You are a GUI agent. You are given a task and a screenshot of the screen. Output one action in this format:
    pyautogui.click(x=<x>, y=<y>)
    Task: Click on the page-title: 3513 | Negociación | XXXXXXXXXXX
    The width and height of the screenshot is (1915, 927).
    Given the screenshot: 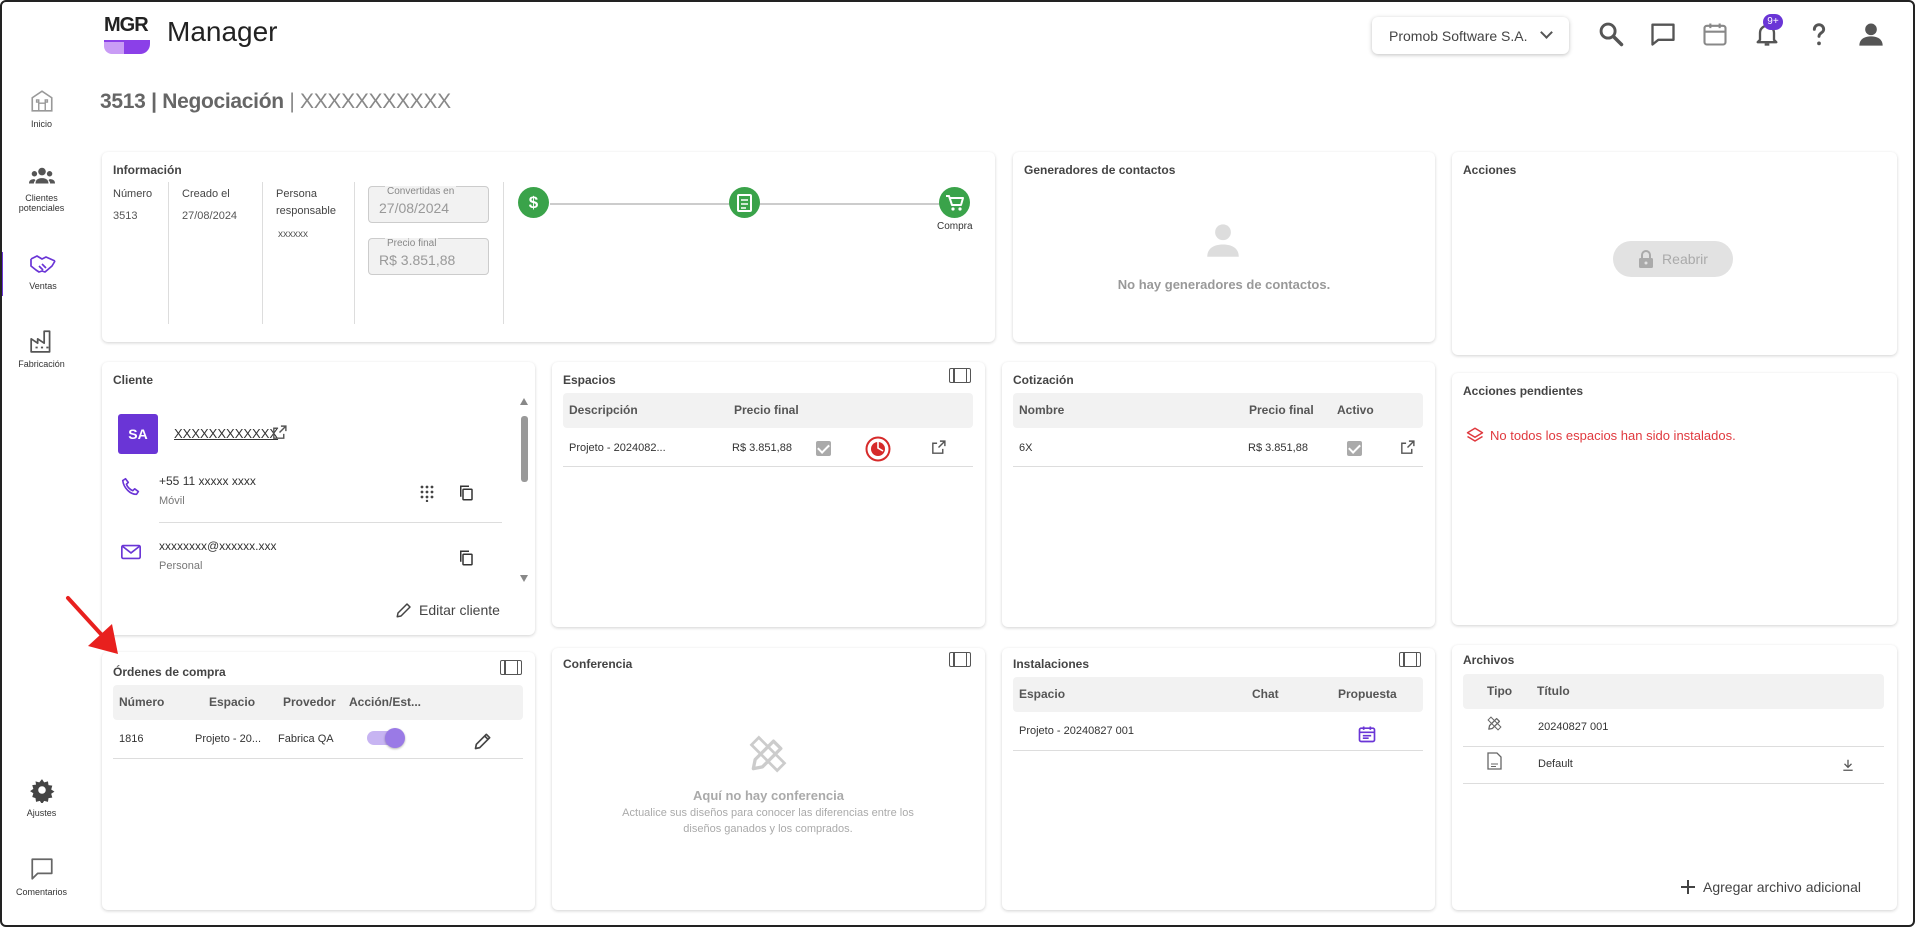 What is the action you would take?
    pyautogui.click(x=275, y=102)
    